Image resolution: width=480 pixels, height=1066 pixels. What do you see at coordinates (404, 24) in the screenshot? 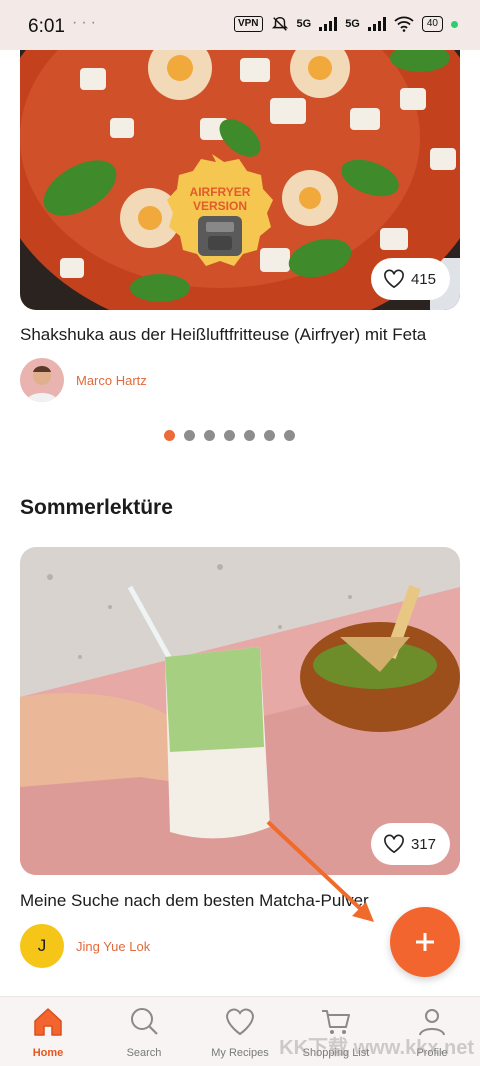
I see `wifi-icon` at bounding box center [404, 24].